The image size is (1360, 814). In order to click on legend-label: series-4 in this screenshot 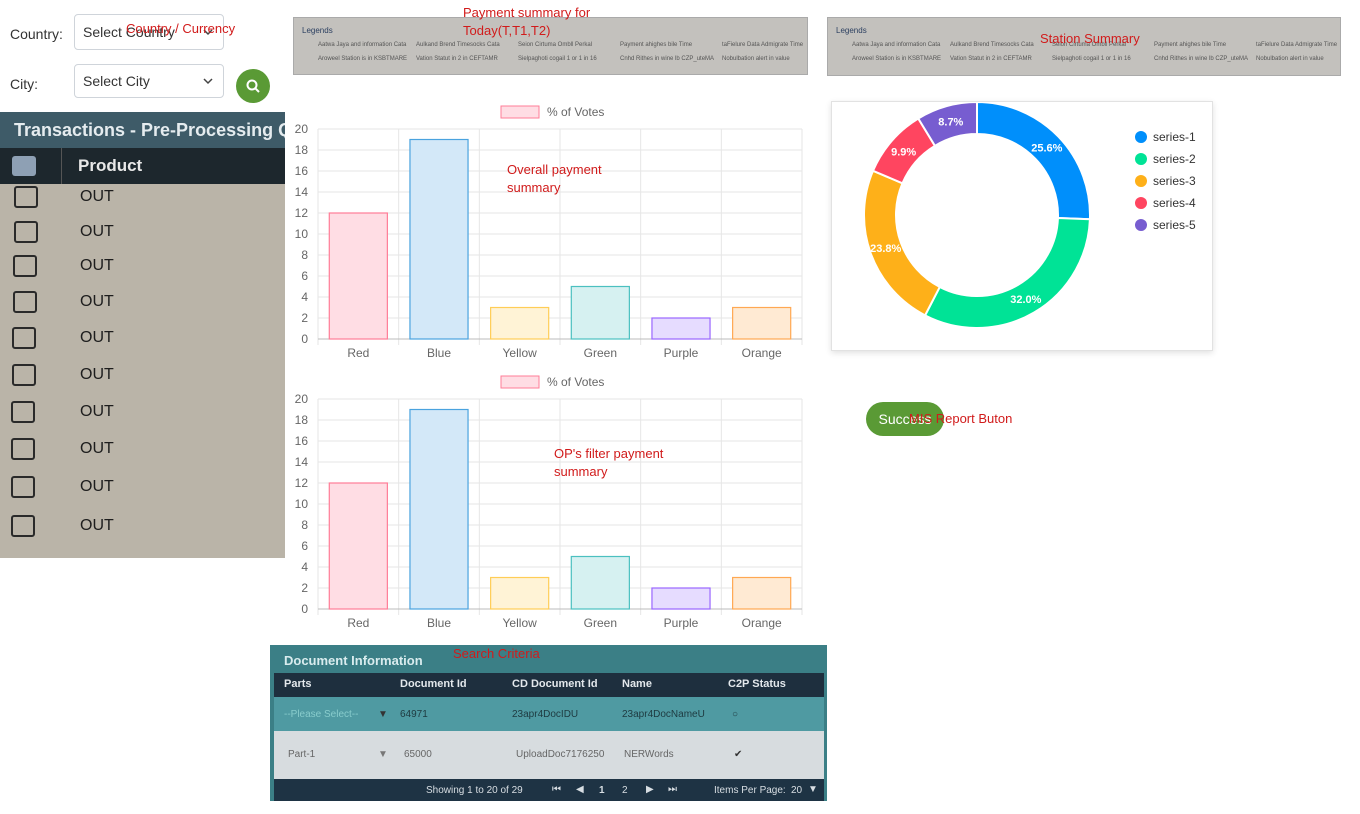, I will do `click(1174, 203)`.